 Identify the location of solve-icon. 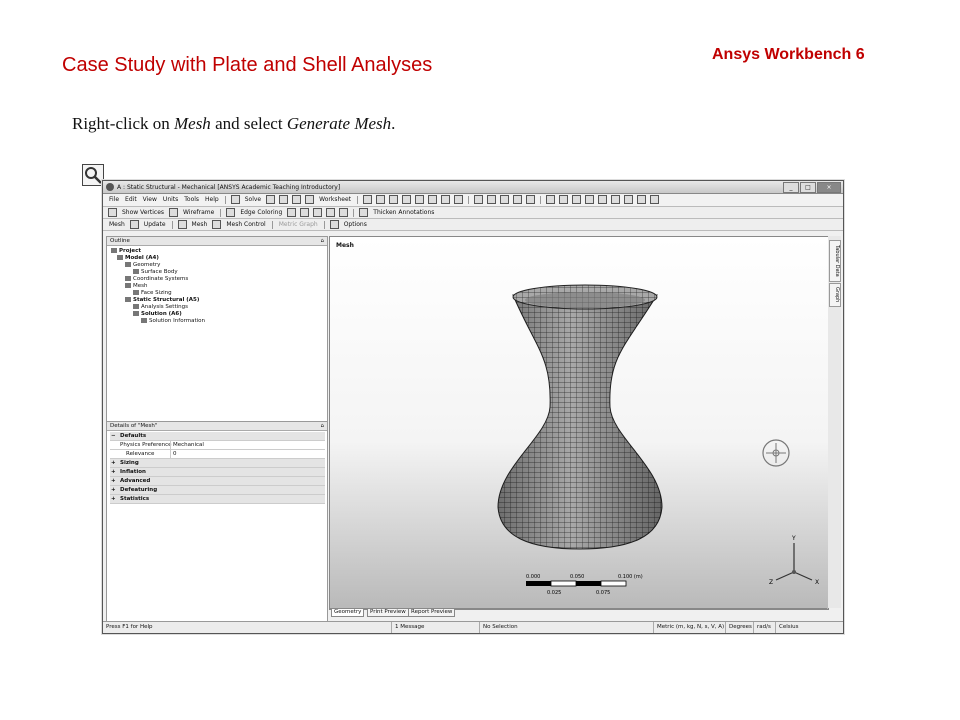
(235, 199).